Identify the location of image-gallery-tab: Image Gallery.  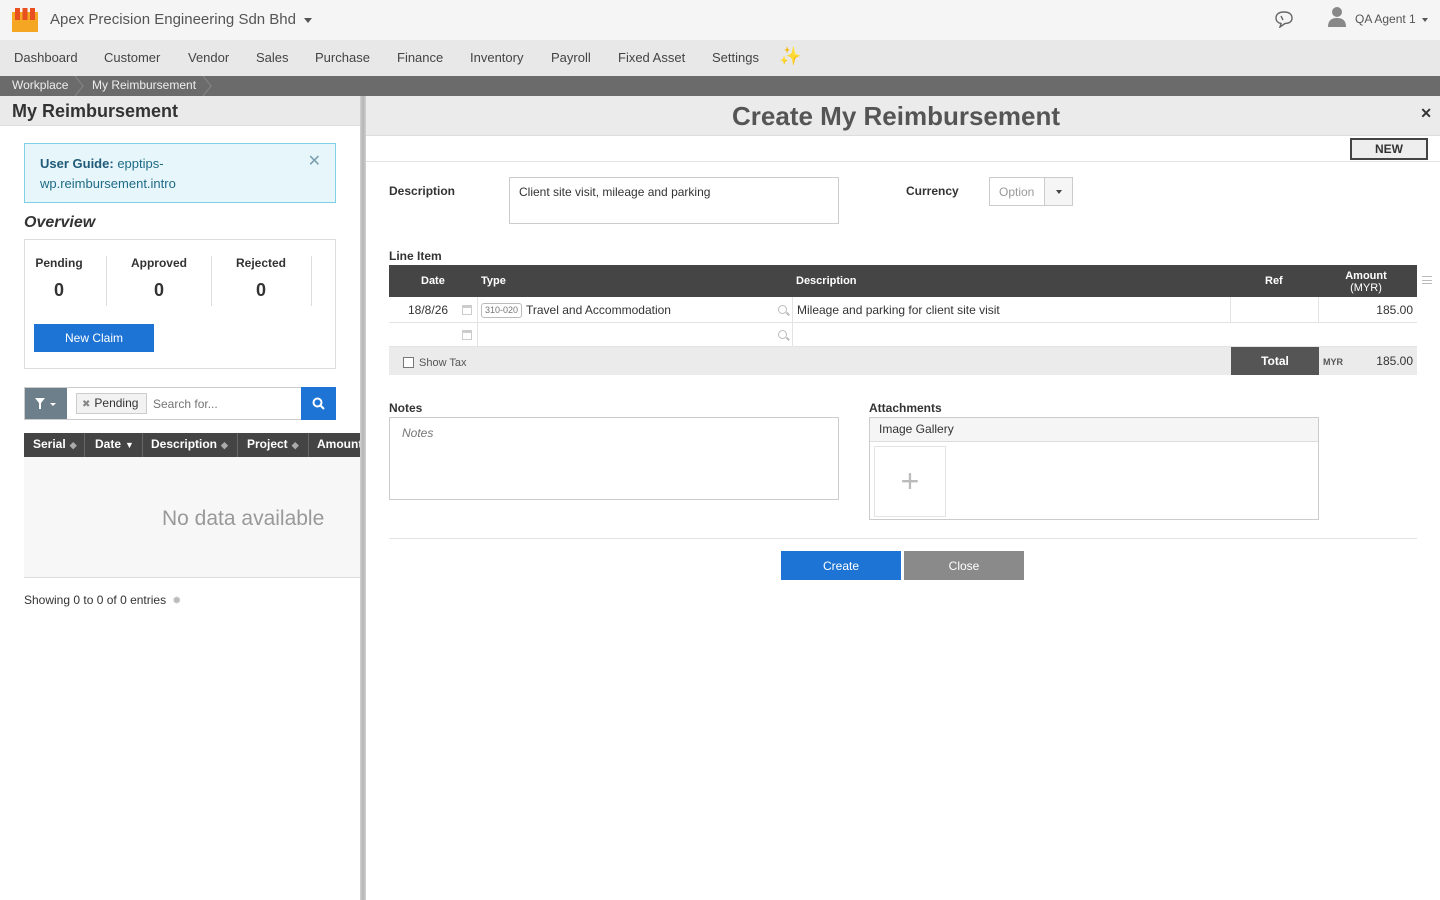
(1094, 430).